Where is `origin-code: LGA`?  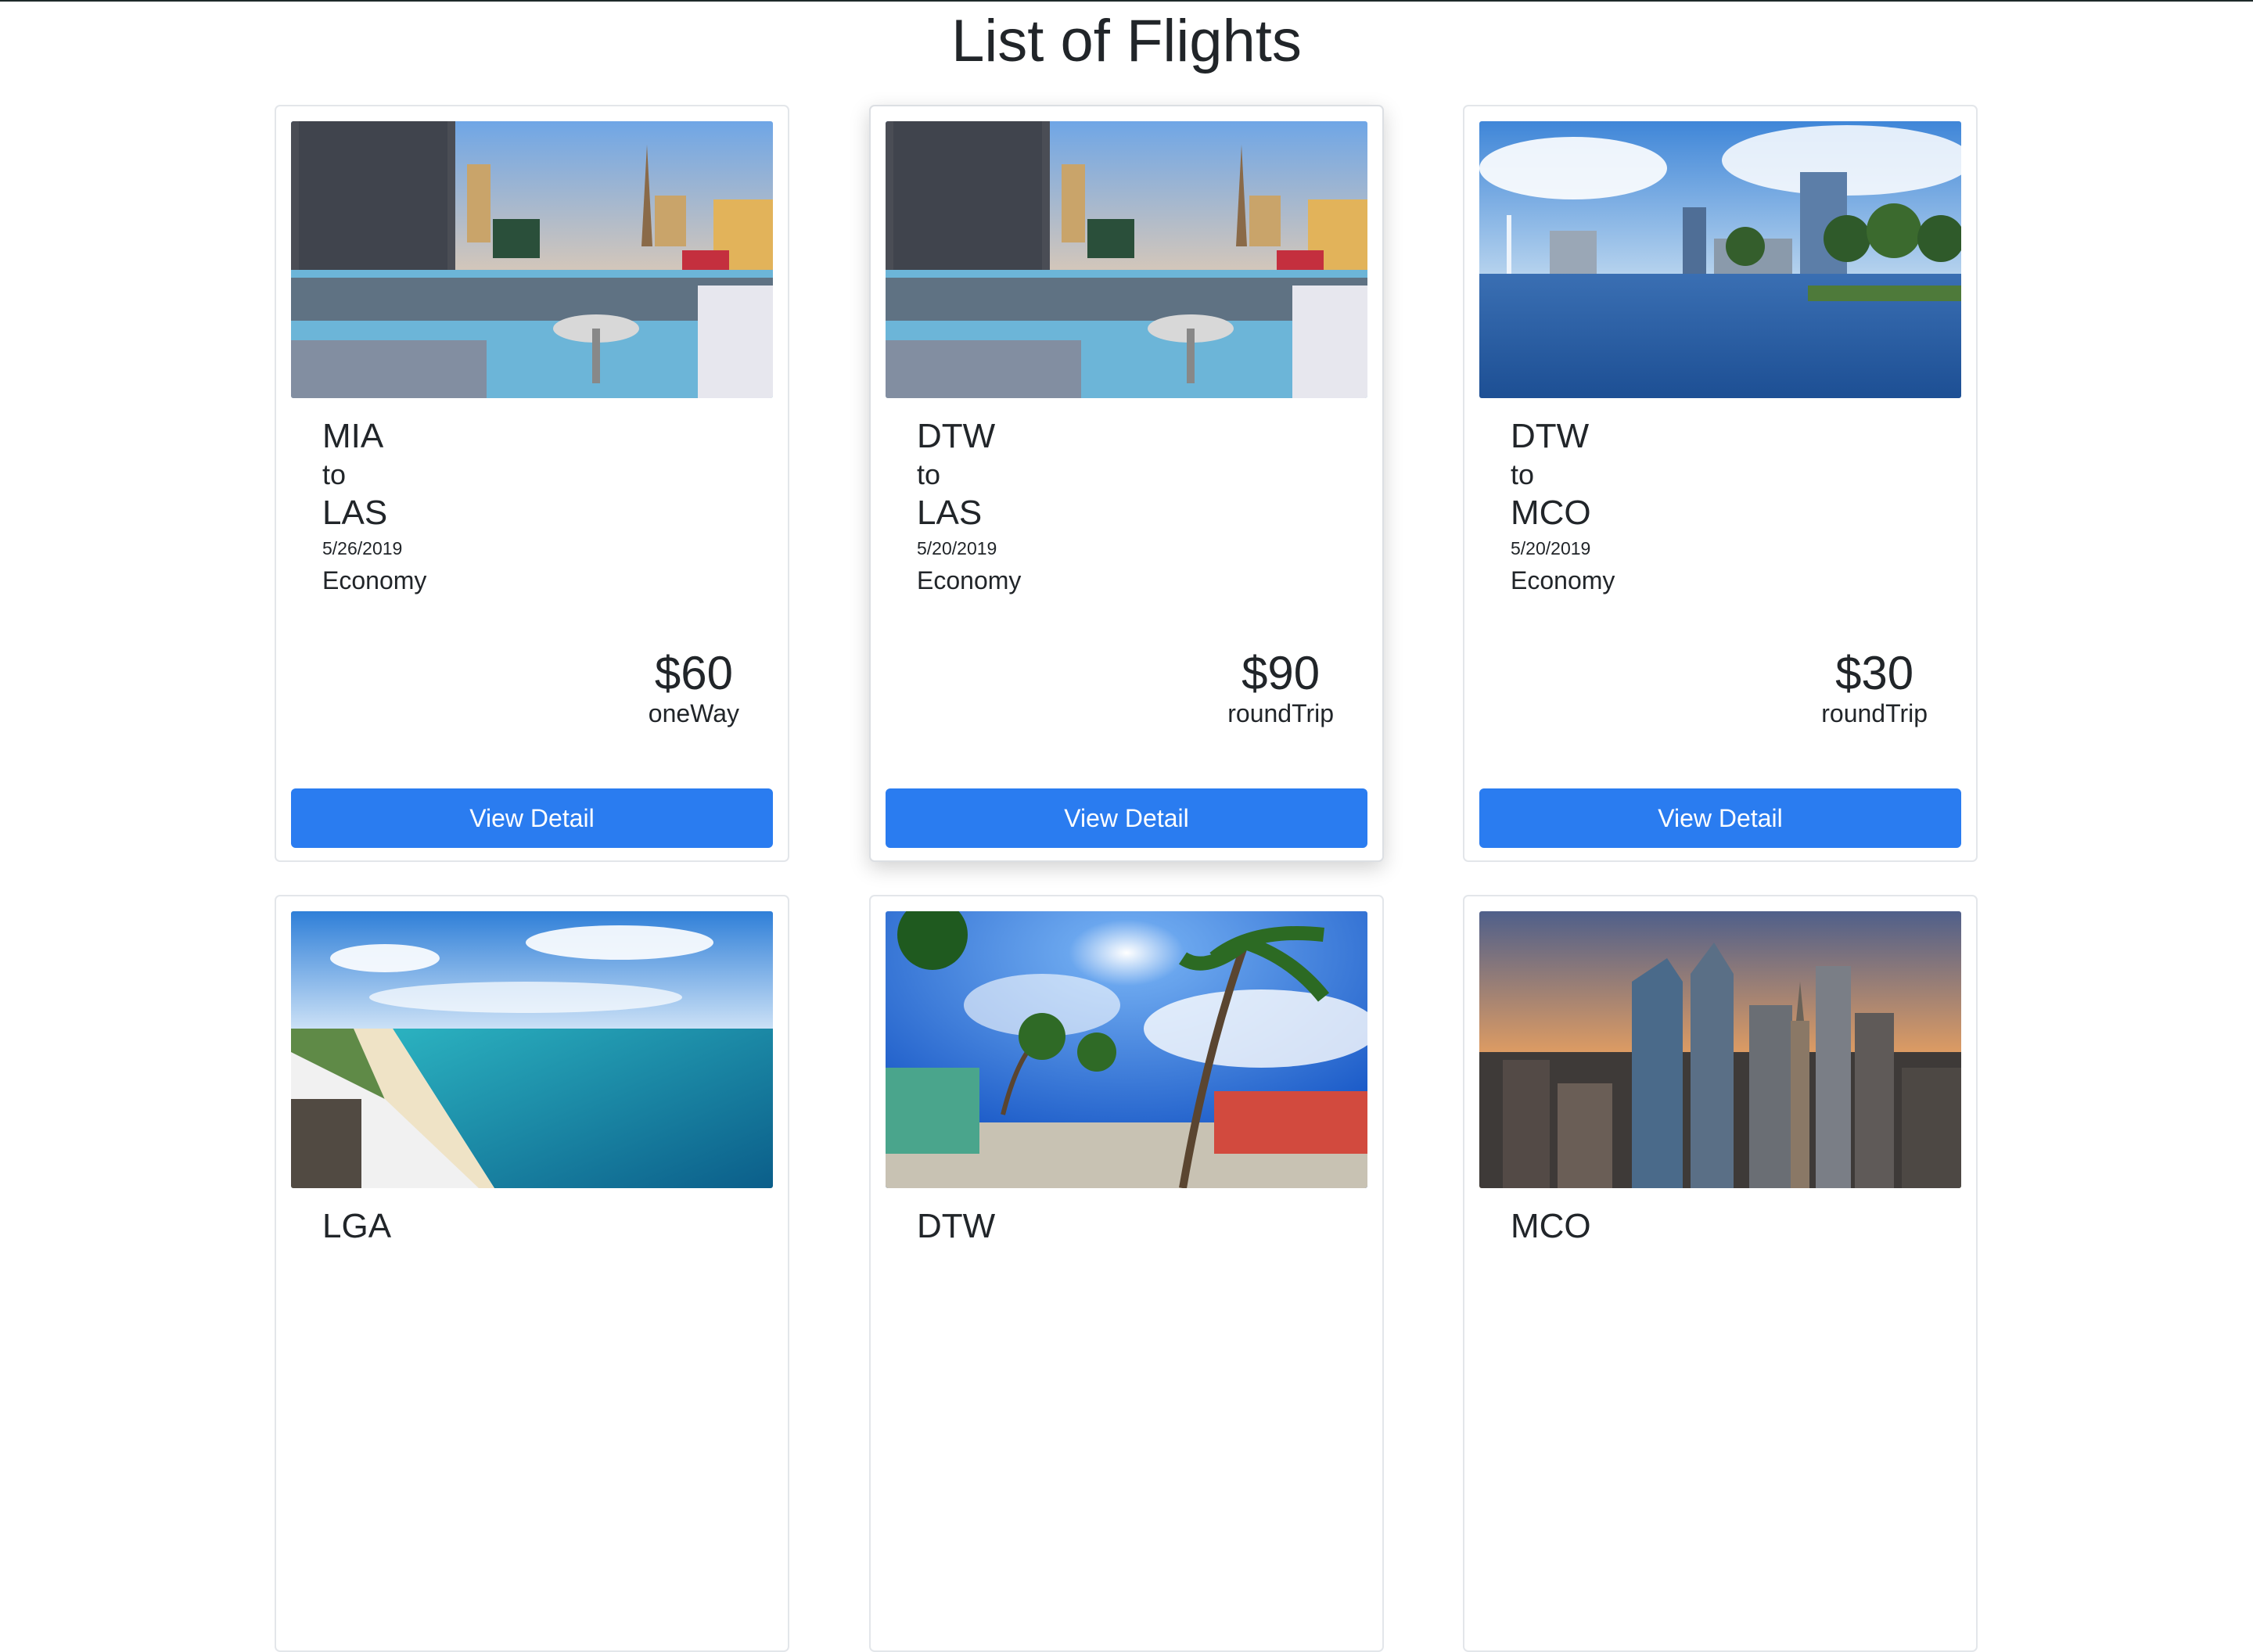
origin-code: LGA is located at coordinates (357, 1226).